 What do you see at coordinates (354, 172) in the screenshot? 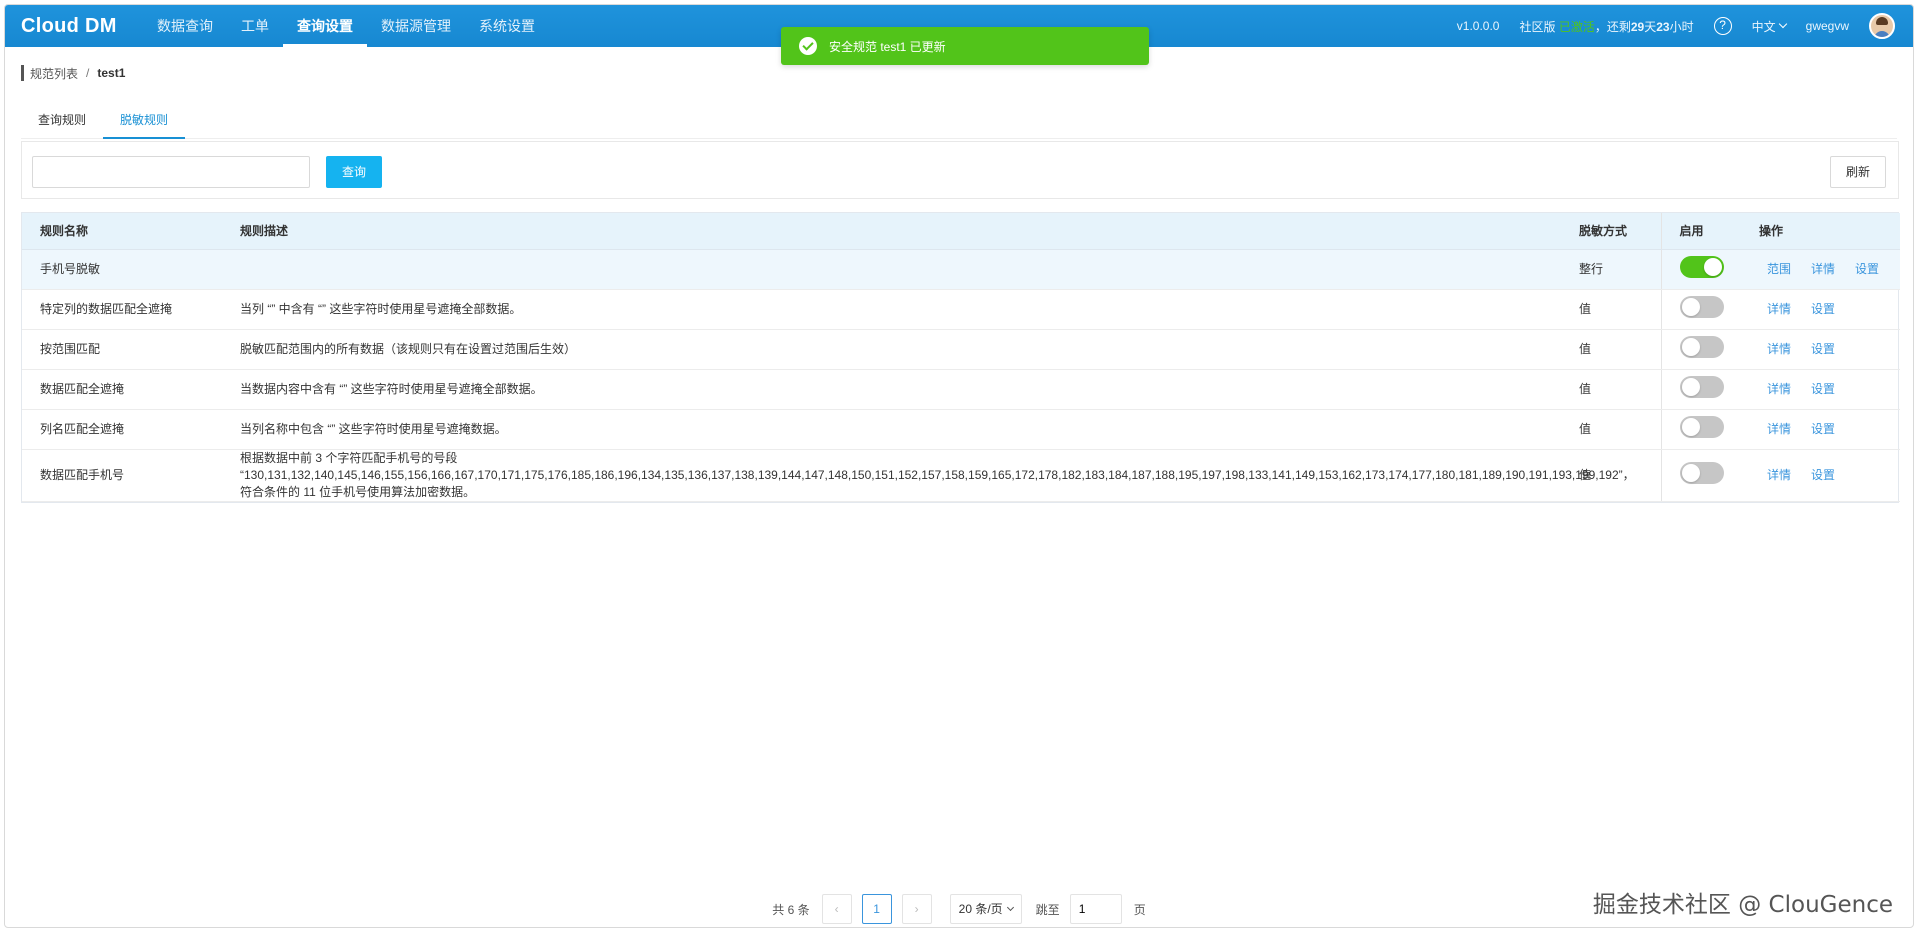
I see `query-button: 查询` at bounding box center [354, 172].